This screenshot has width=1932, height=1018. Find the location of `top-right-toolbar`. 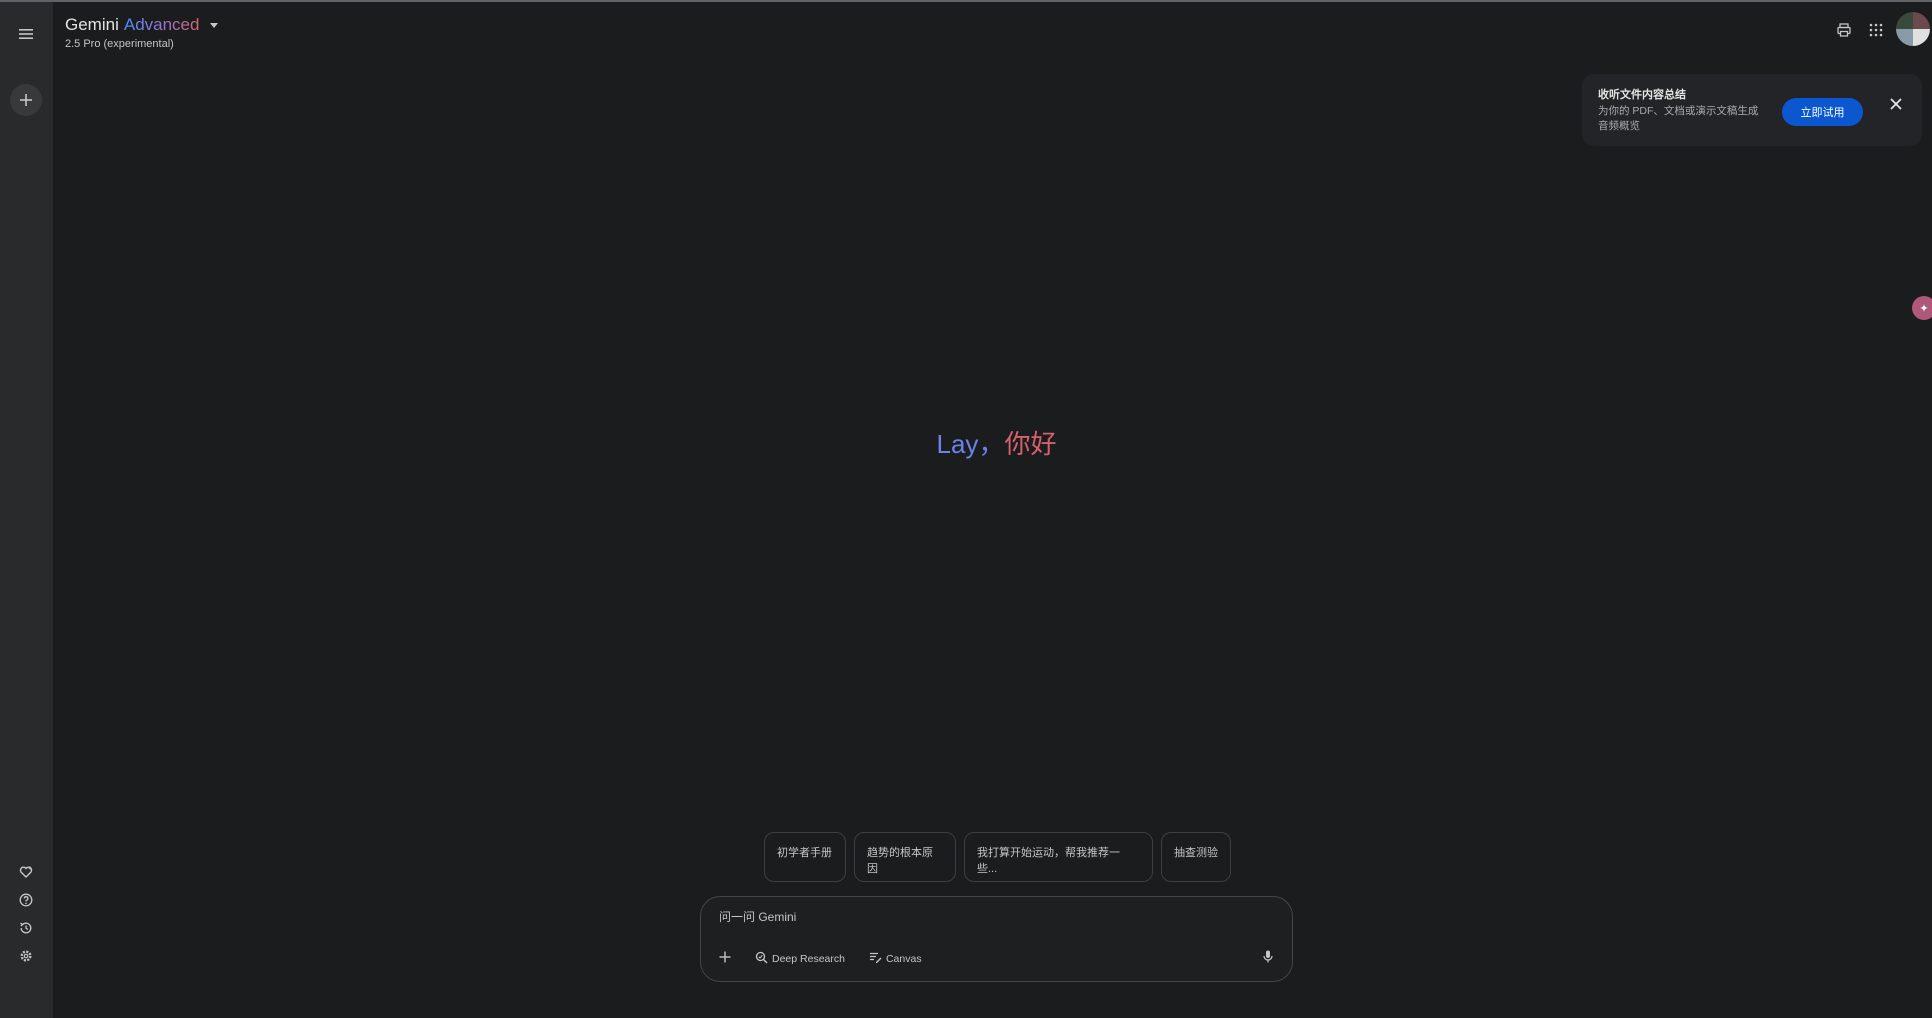

top-right-toolbar is located at coordinates (1882, 29).